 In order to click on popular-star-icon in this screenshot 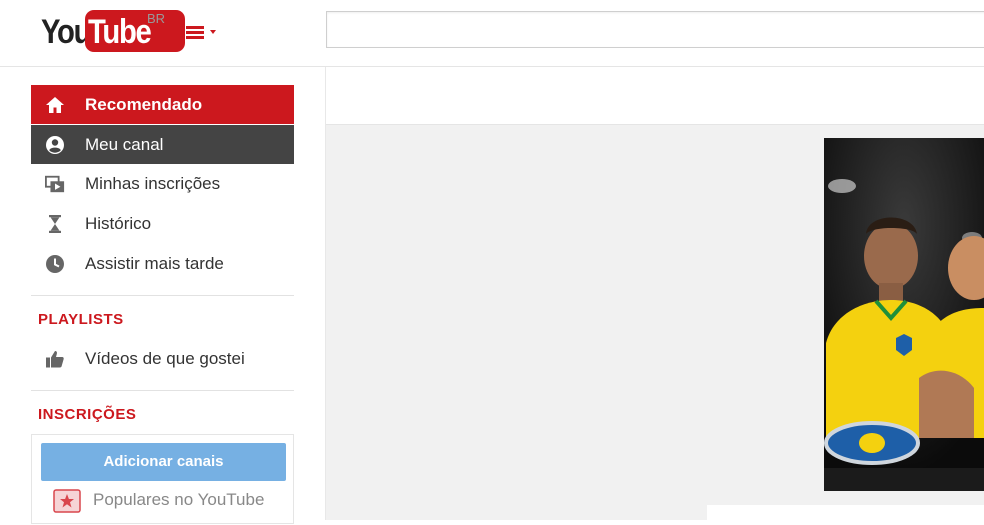, I will do `click(67, 501)`.